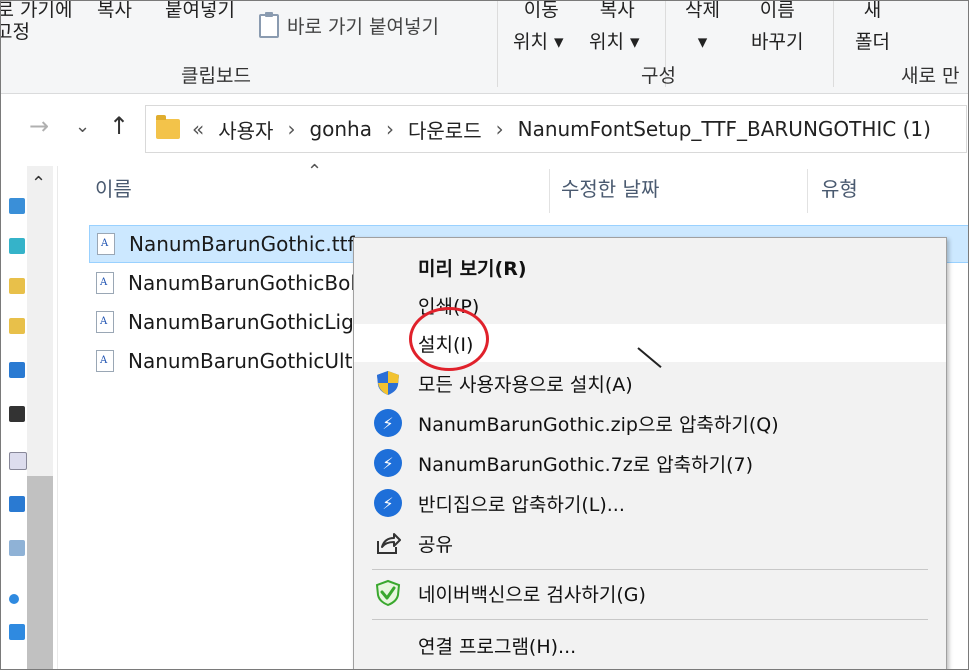 The image size is (969, 670). I want to click on column-header-name: 이름, so click(113, 187).